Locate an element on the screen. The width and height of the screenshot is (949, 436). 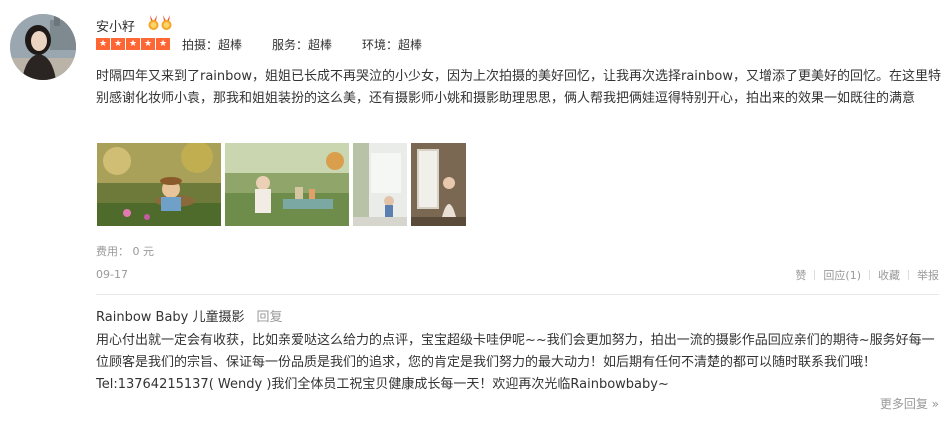
reply-button: 回应(1) is located at coordinates (842, 275).